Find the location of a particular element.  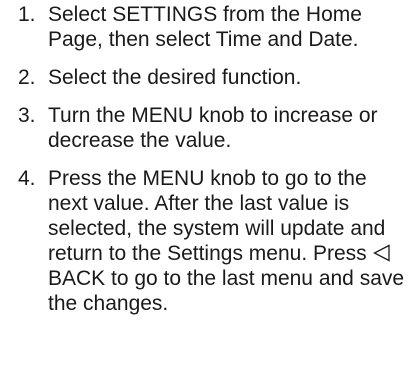

step-number: 3. is located at coordinates (27, 115).